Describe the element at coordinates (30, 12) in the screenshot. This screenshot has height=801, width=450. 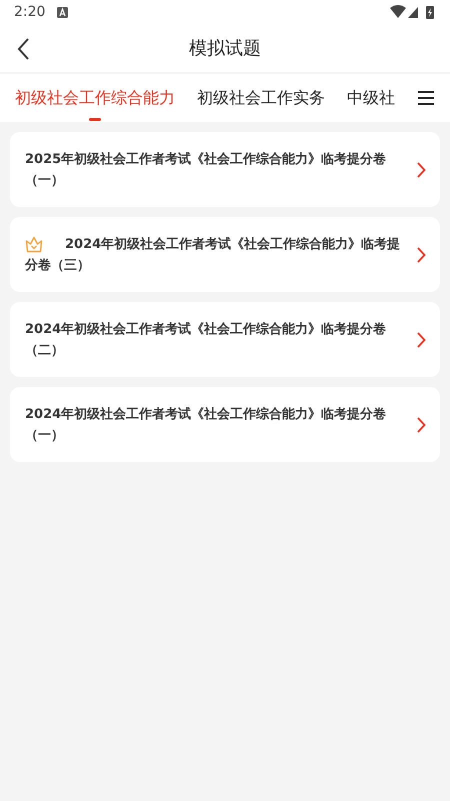
I see `status-time: 2:20` at that location.